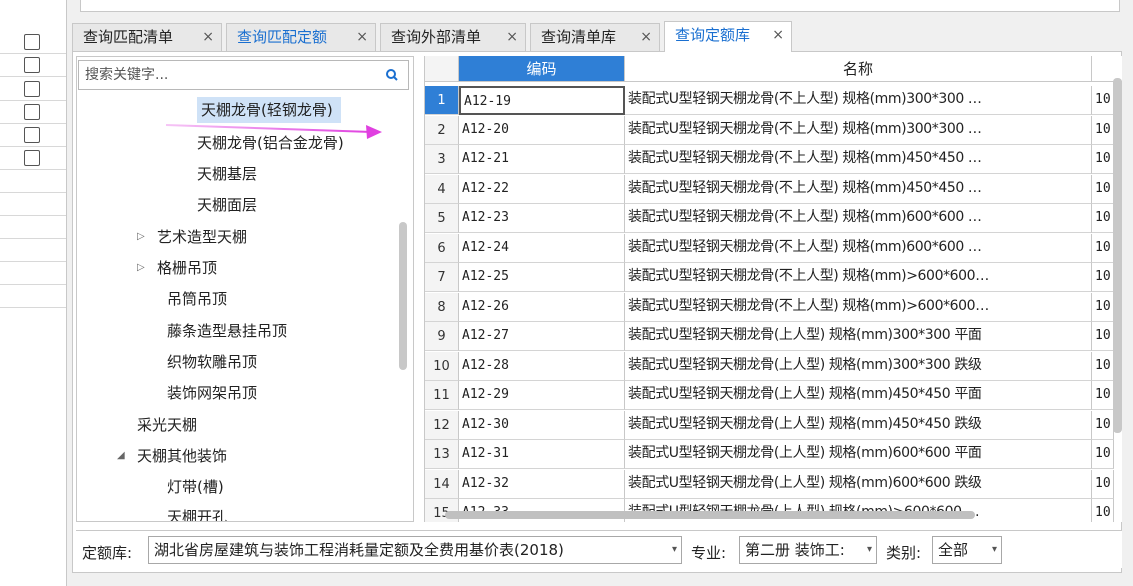 This screenshot has width=1133, height=586. Describe the element at coordinates (415, 550) in the screenshot. I see `quota-library-select: 湖北省房屋建筑与装饰工程消耗量定额及全费用基价表(2018) ▾` at that location.